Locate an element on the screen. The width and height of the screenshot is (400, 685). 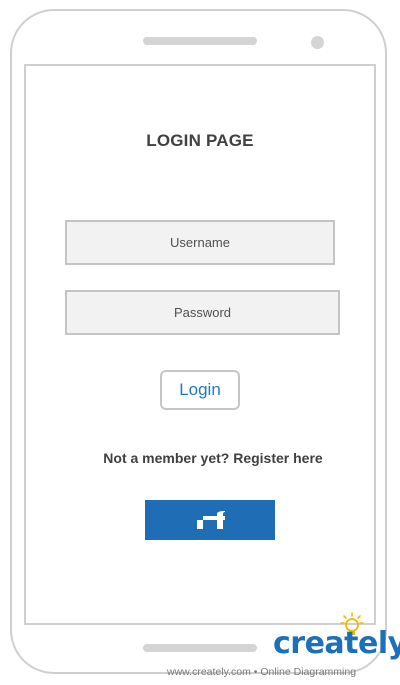
register-link: Not a member yet? Register here is located at coordinates (200, 458).